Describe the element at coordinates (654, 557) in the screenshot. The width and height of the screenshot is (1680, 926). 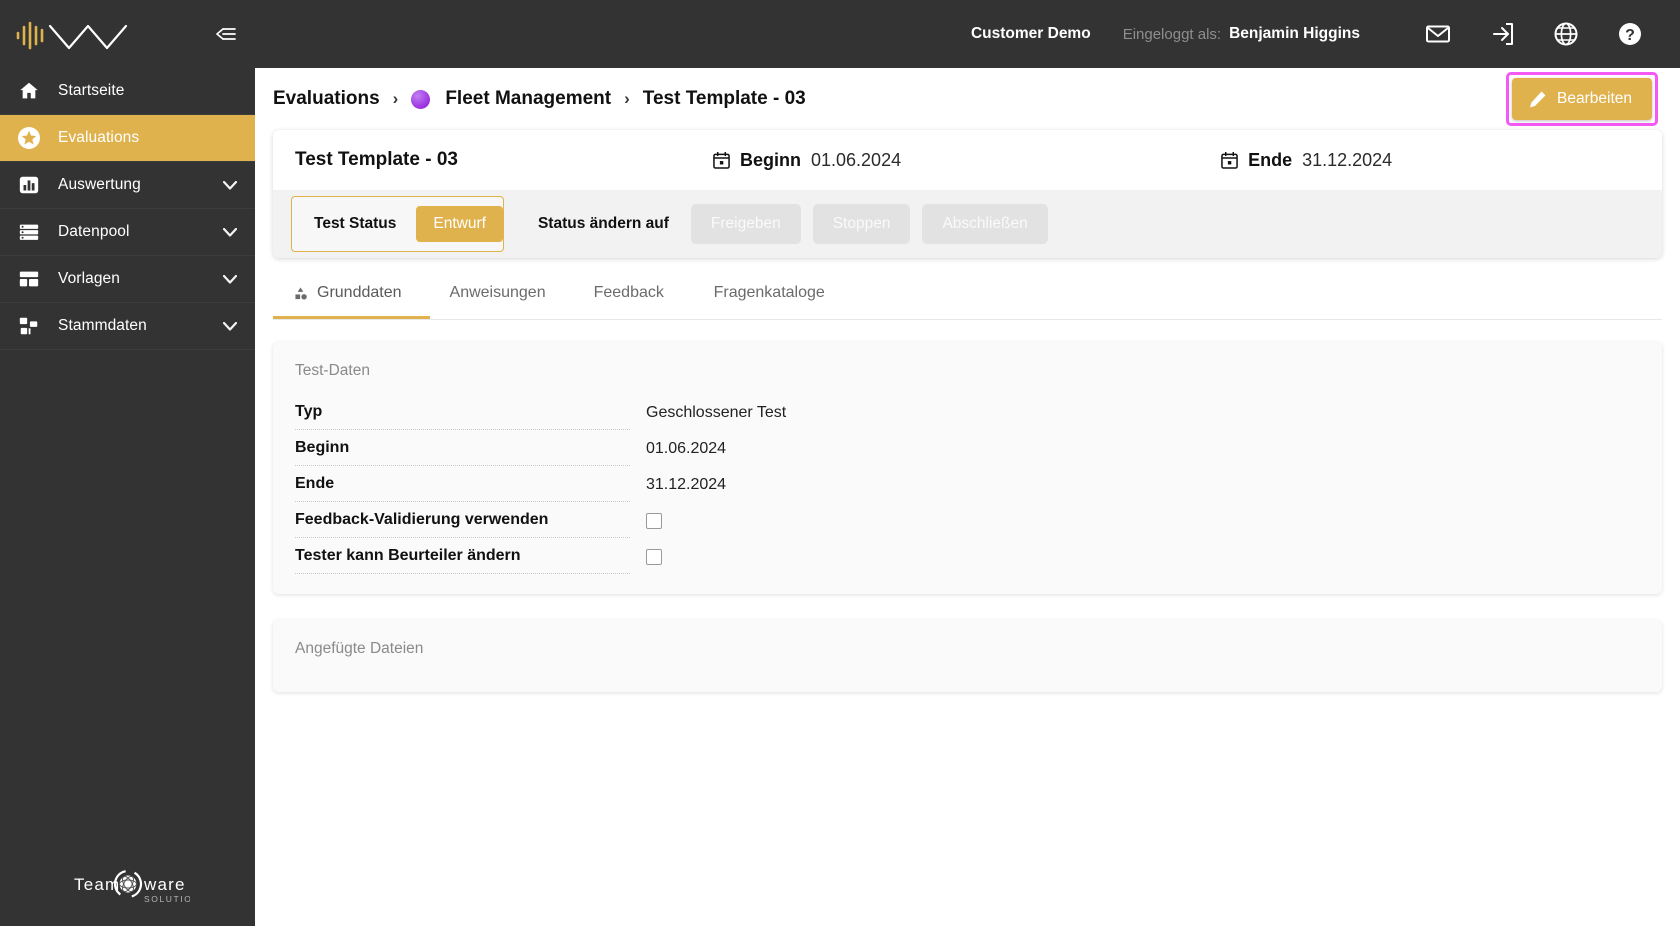
I see `tester-can-change-assessor-checkbox` at that location.